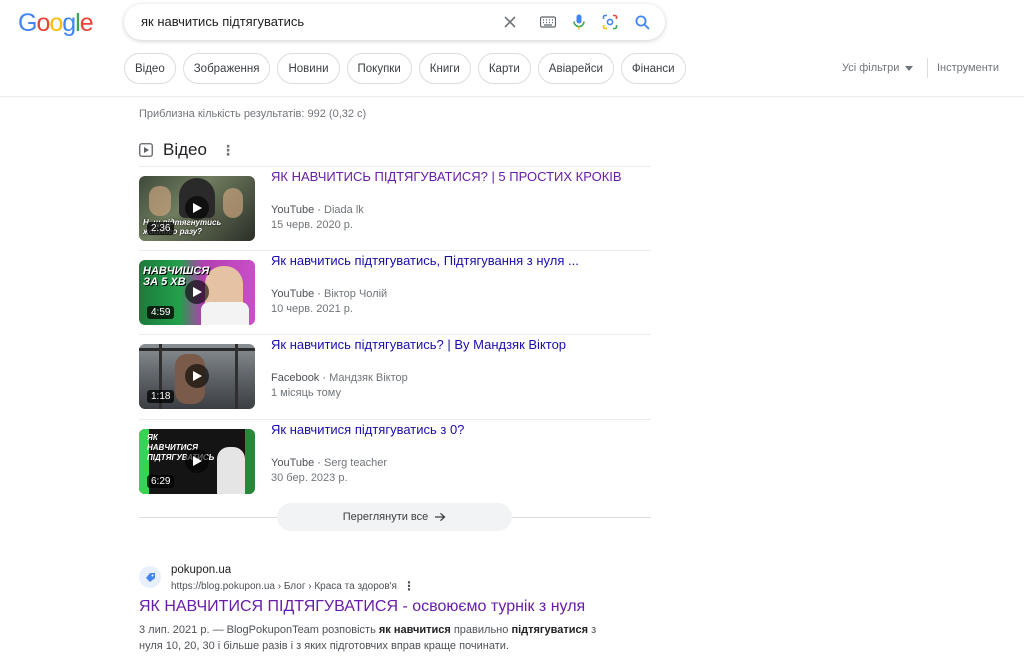 The image size is (1024, 662). I want to click on video-source: YouTube · Diada lk, so click(317, 210).